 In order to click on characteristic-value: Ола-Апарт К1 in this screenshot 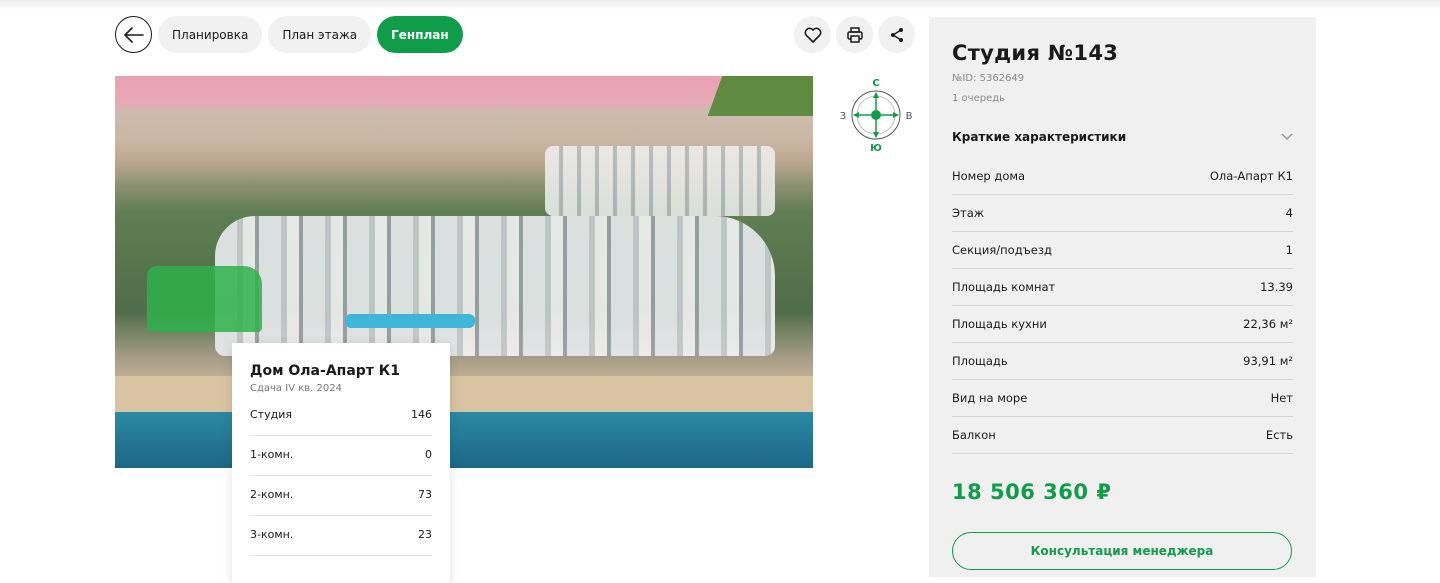, I will do `click(1251, 176)`.